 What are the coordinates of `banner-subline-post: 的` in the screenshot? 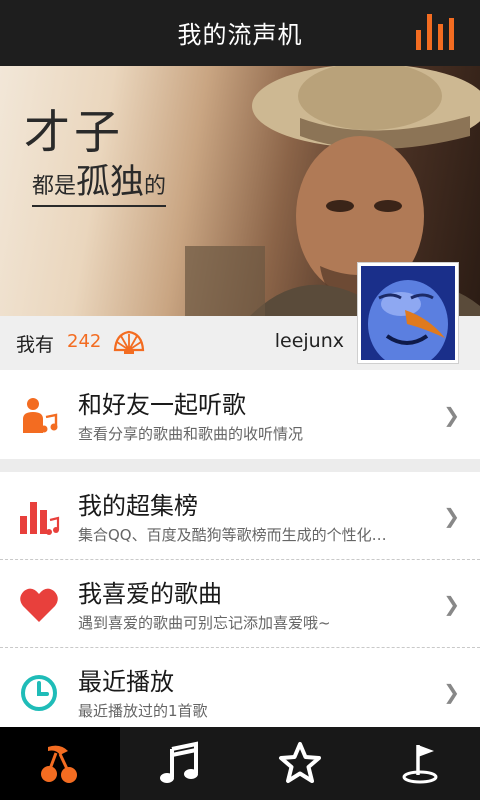 It's located at (155, 186).